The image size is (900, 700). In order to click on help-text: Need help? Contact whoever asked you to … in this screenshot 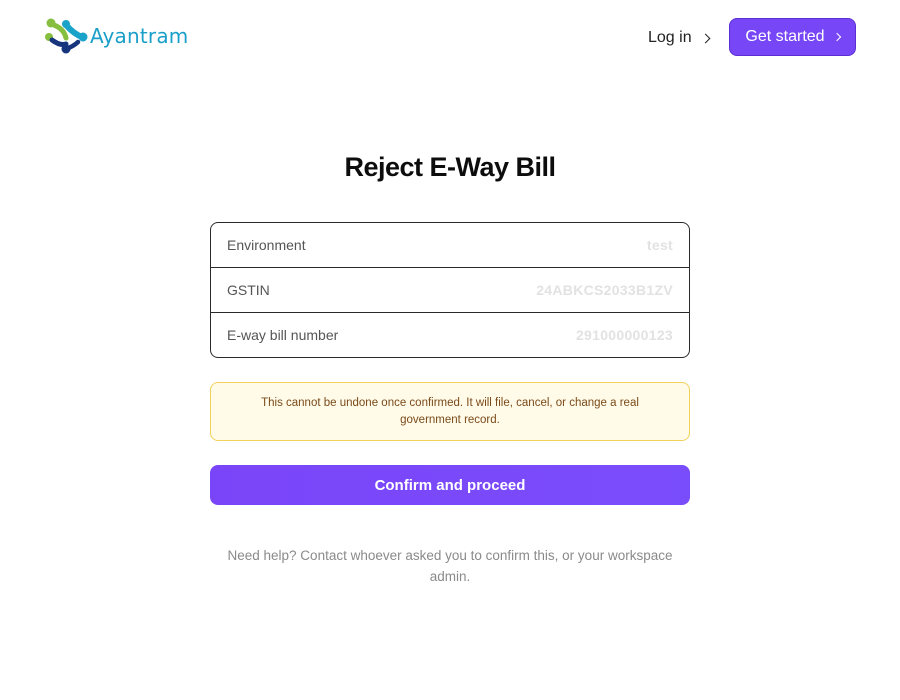, I will do `click(450, 566)`.